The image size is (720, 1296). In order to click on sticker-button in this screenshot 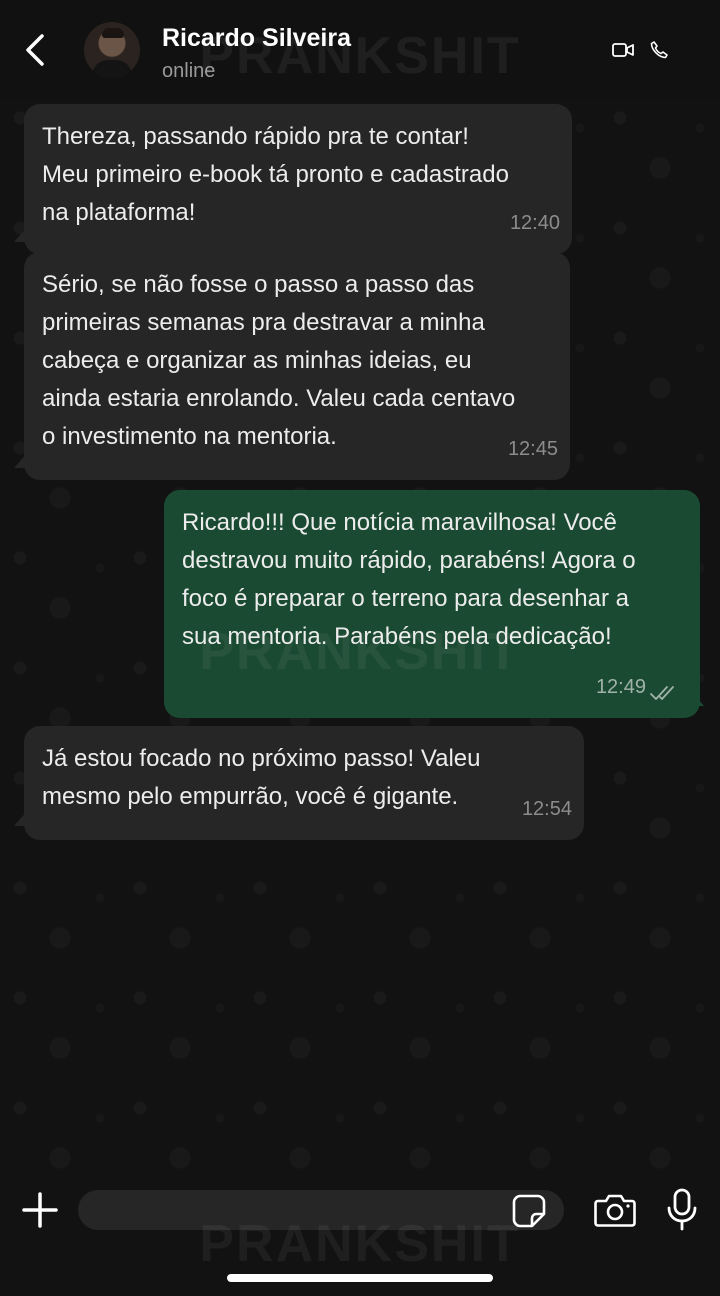, I will do `click(529, 1213)`.